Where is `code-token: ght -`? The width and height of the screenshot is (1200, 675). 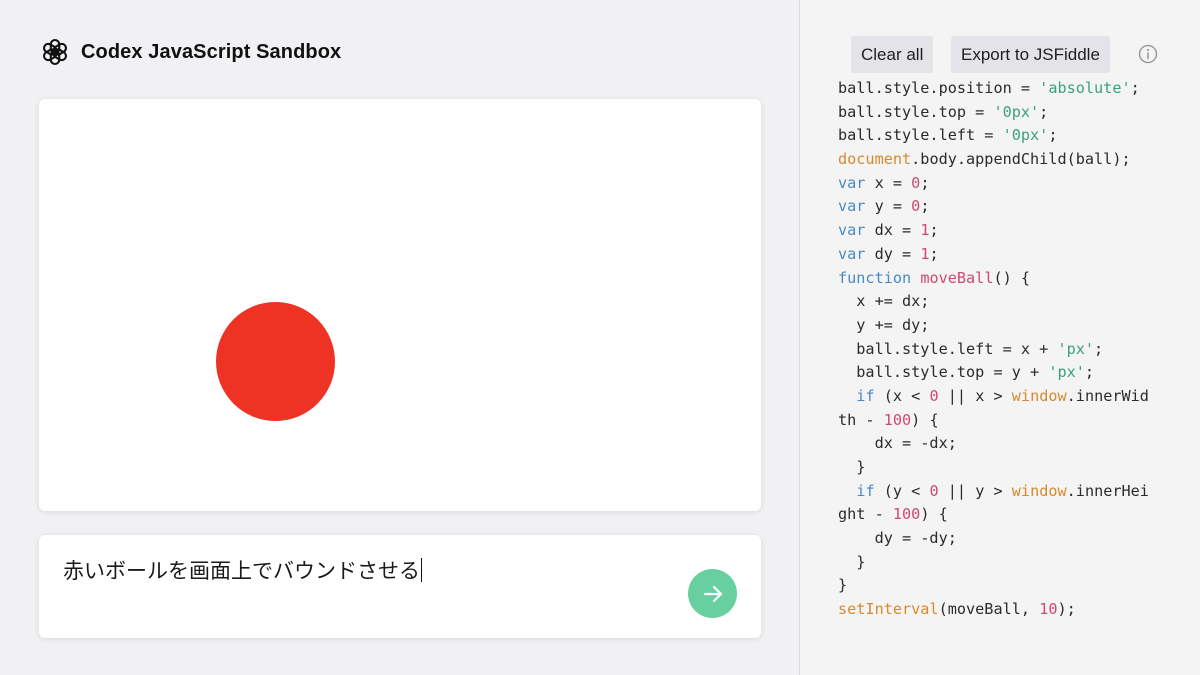
code-token: ght - is located at coordinates (865, 514).